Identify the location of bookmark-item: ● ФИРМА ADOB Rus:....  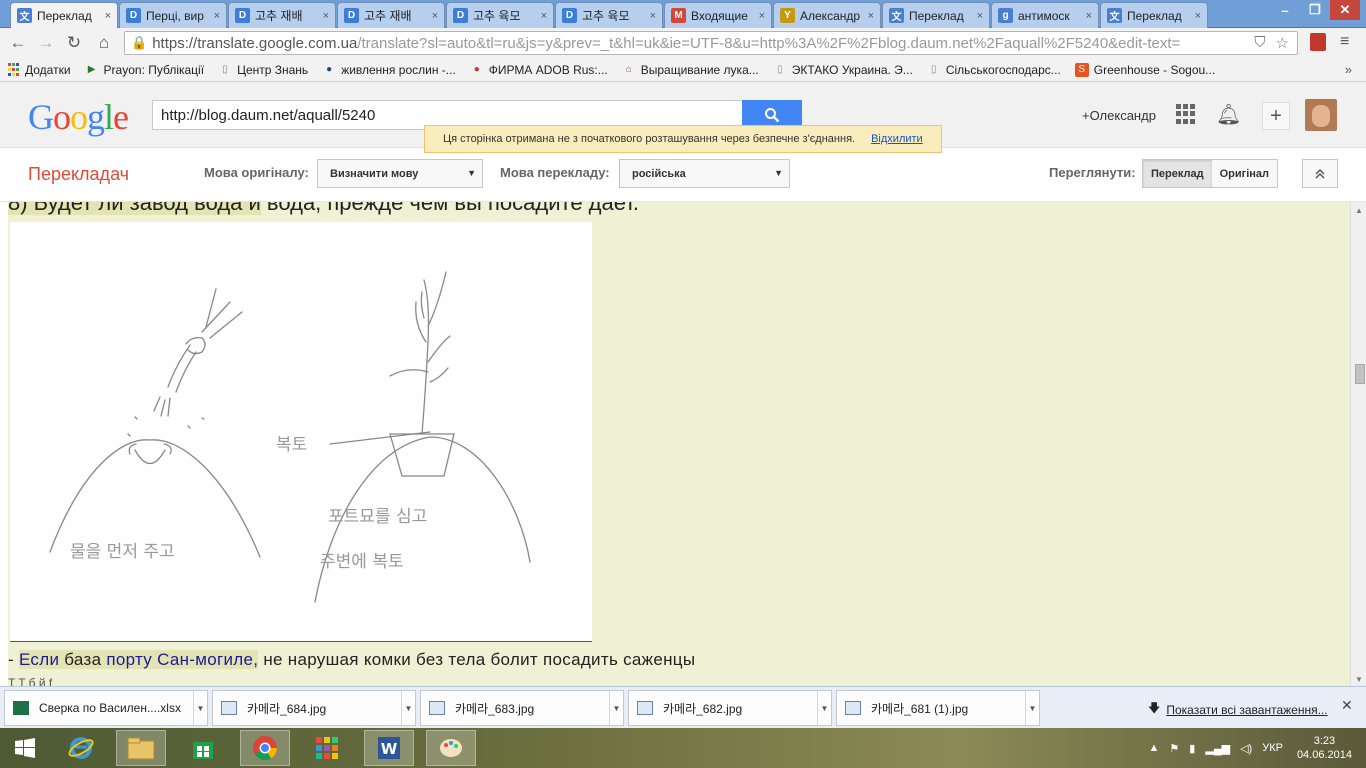
(539, 70).